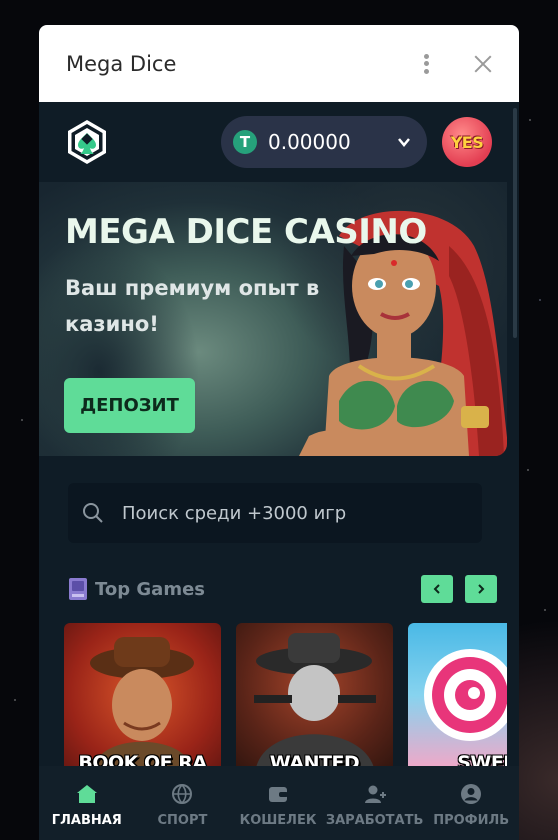 Image resolution: width=558 pixels, height=840 pixels. I want to click on balance-selector: T 0.00000, so click(324, 142).